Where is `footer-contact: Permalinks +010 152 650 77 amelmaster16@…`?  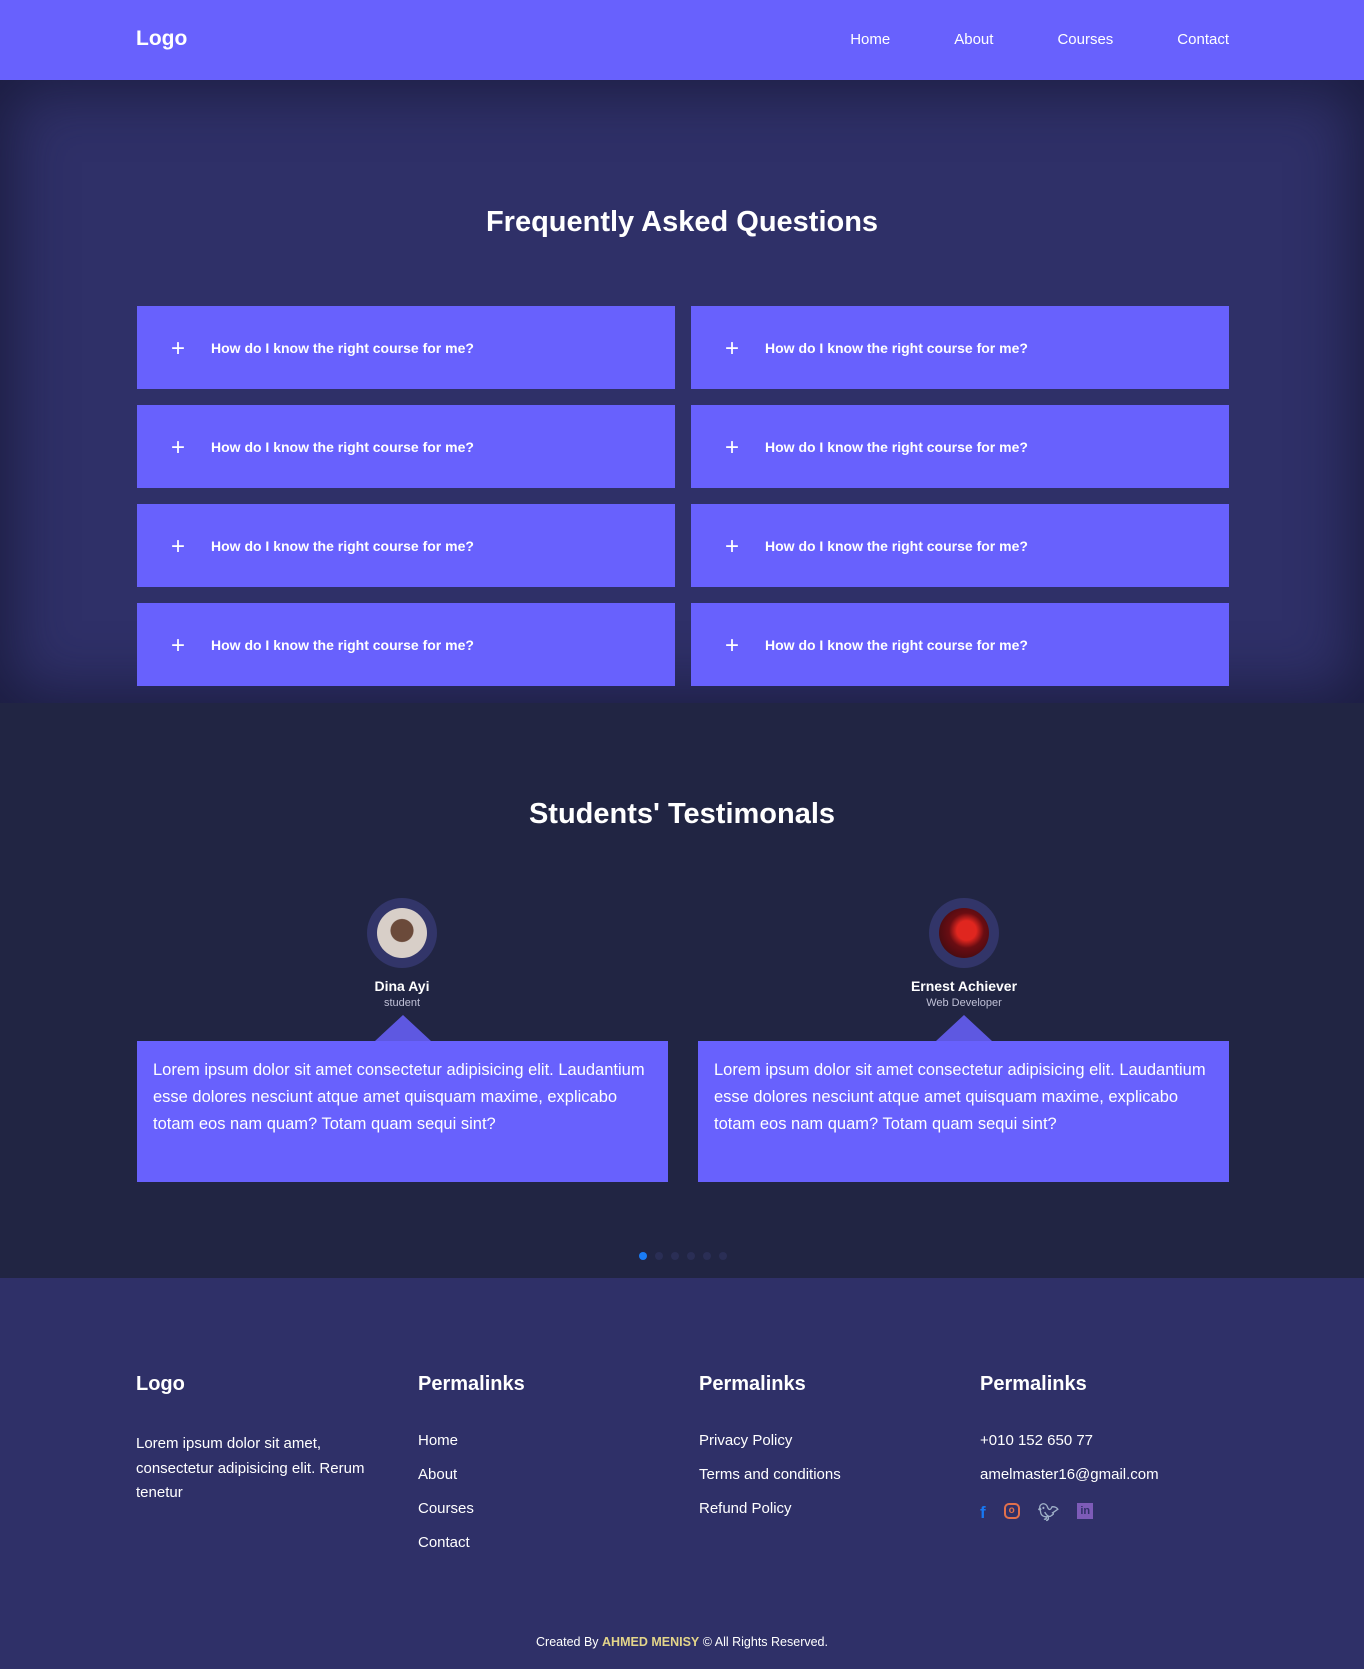 footer-contact: Permalinks +010 152 650 77 amelmaster16@… is located at coordinates (1069, 1448).